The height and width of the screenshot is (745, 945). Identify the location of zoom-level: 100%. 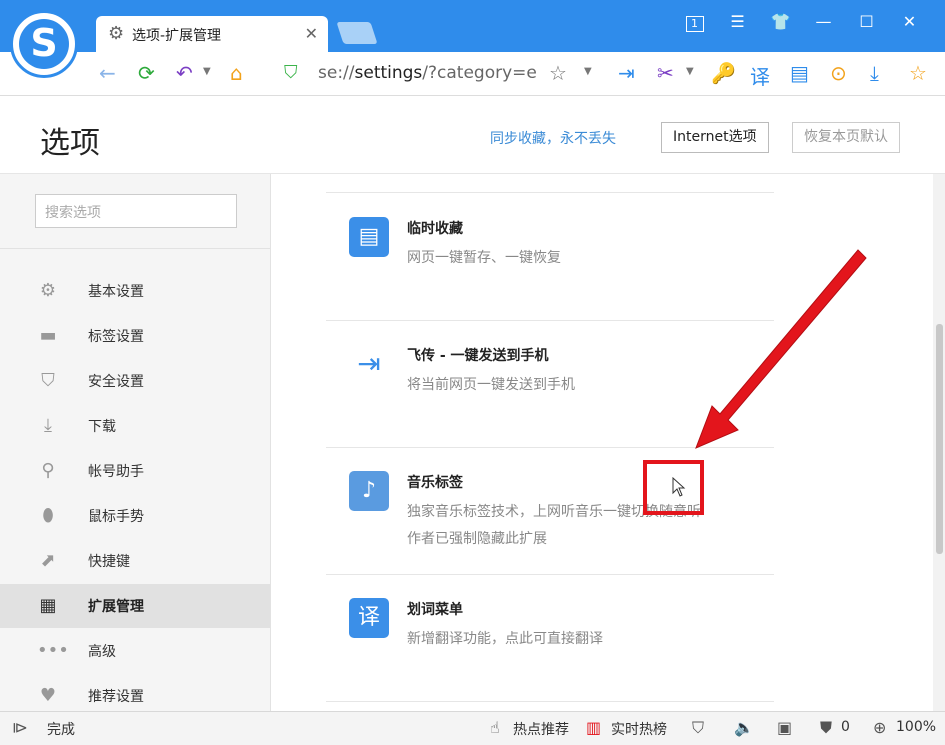
(916, 727).